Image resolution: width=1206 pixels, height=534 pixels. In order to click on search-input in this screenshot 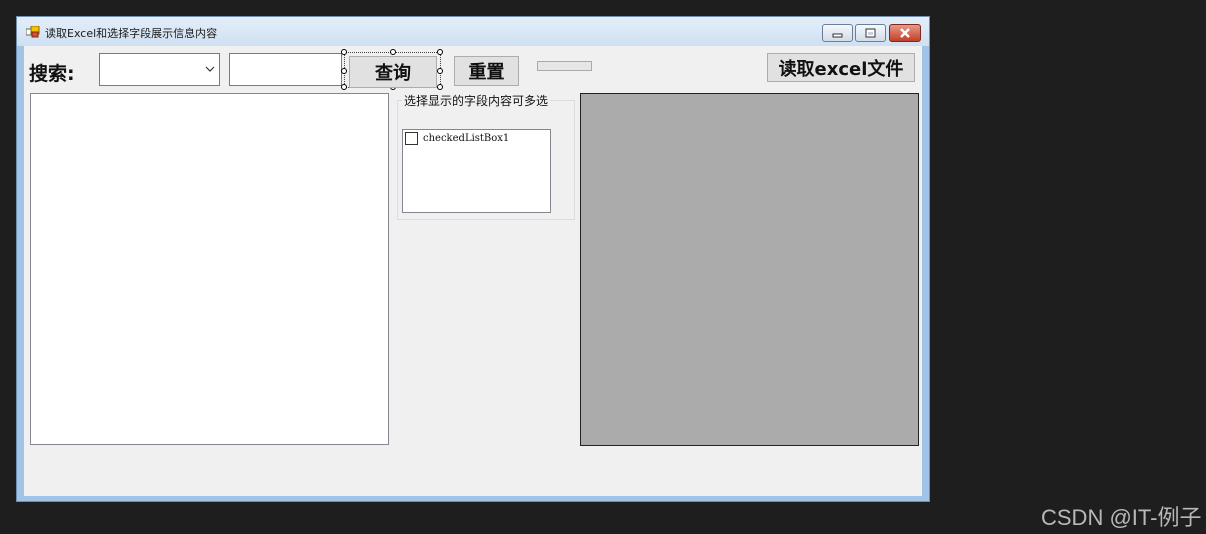, I will do `click(285, 69)`.